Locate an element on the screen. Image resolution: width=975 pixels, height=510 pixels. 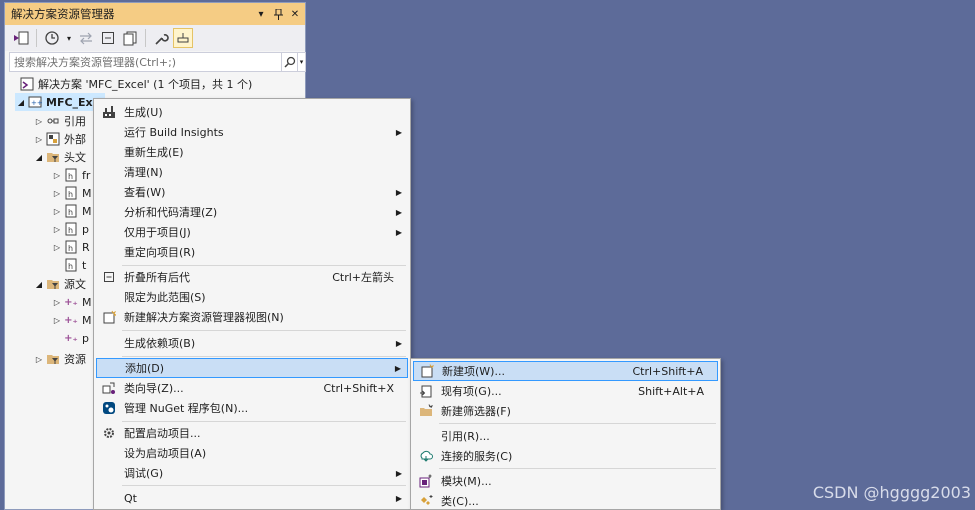
tree-item: ▷ 引用 is located at coordinates (59, 121).